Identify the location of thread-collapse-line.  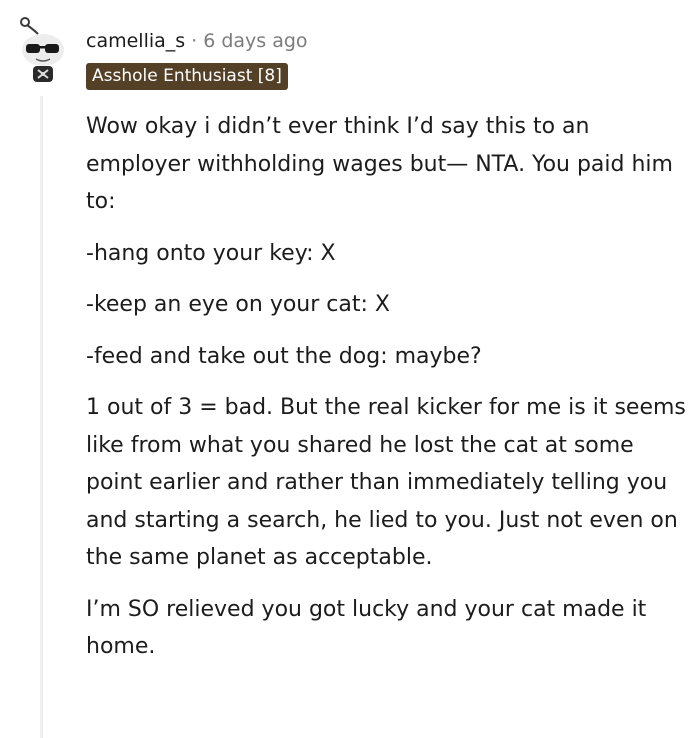
(41, 417).